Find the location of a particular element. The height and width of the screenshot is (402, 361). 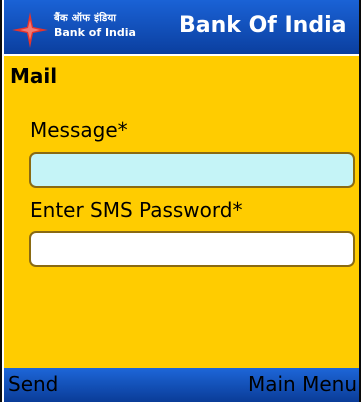

sms-password-input is located at coordinates (192, 249).